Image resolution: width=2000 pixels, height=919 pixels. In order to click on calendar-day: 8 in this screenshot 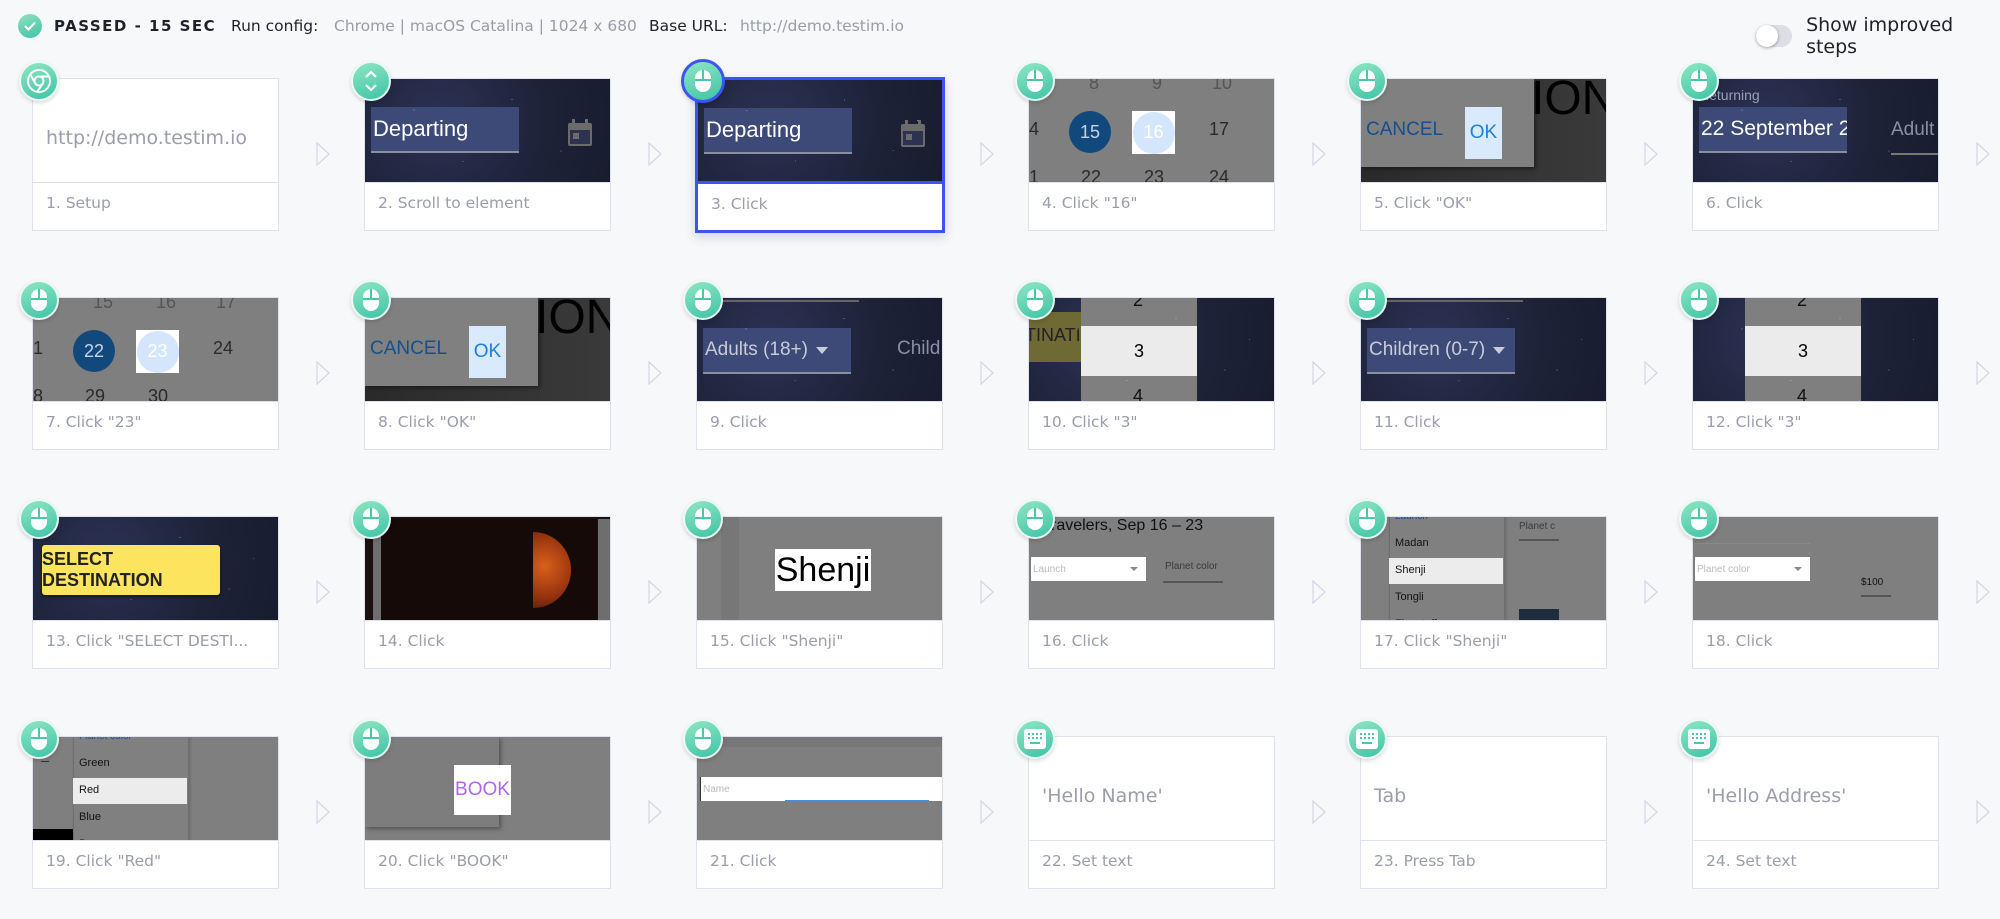, I will do `click(38, 394)`.